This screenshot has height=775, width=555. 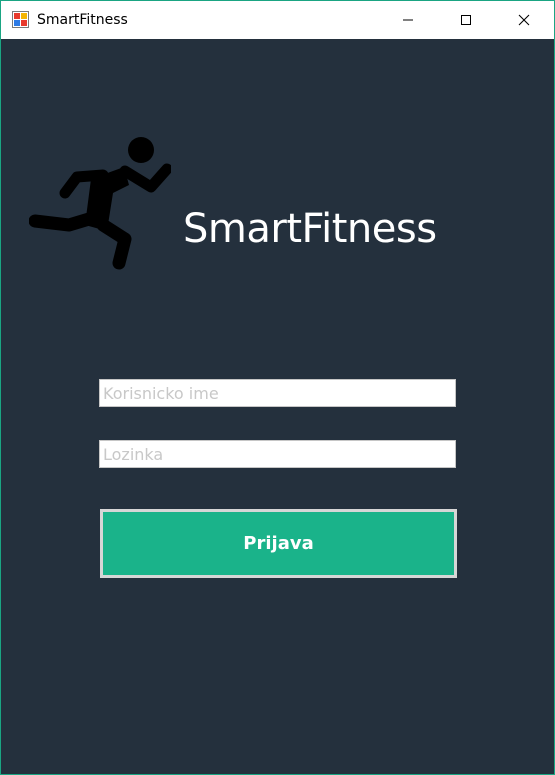 What do you see at coordinates (277, 393) in the screenshot?
I see `username-input` at bounding box center [277, 393].